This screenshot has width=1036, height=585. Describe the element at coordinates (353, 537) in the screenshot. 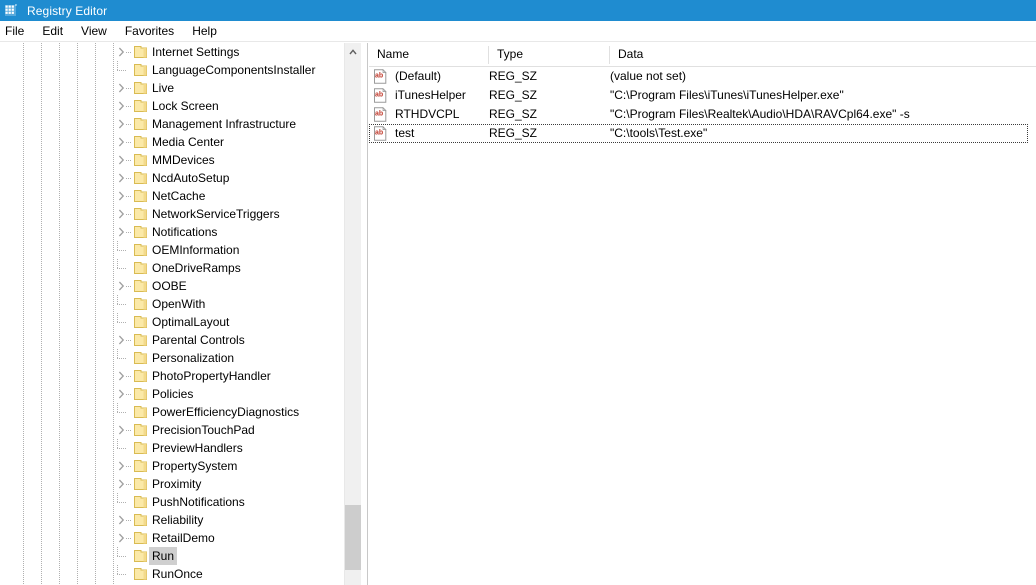

I see `scrollbar-thumb` at that location.